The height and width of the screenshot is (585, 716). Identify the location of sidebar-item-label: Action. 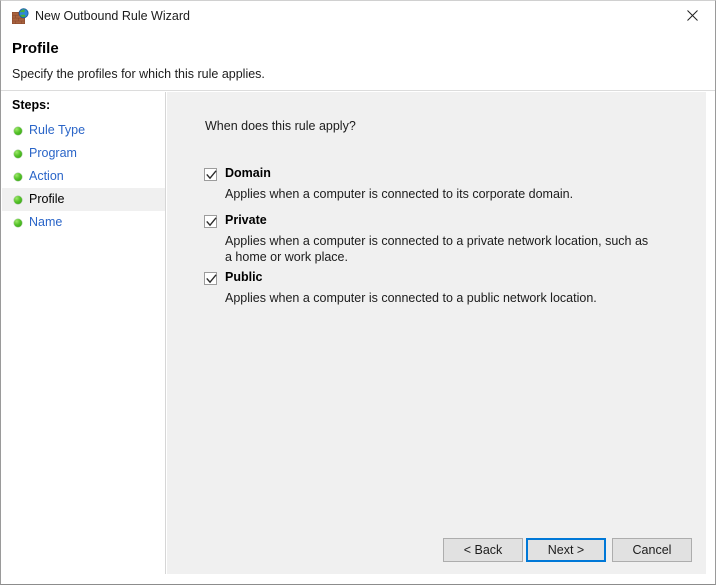
(46, 176).